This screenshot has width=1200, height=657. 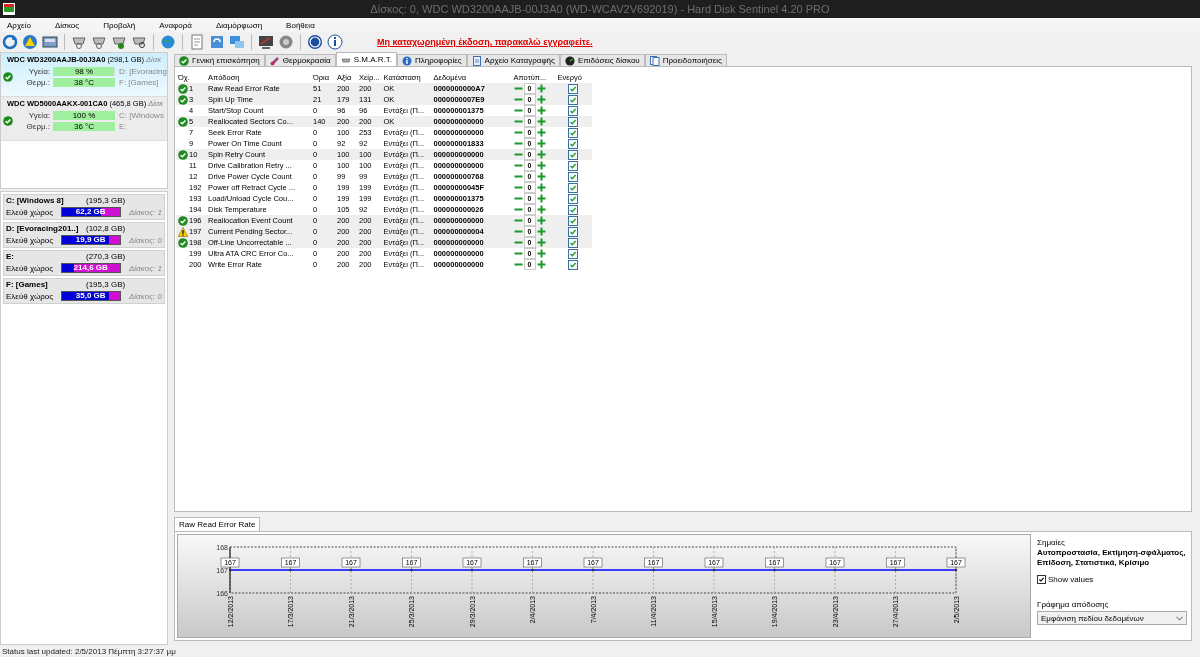 What do you see at coordinates (90, 240) in the screenshot?
I see `usage-bar: 19,9 GB` at bounding box center [90, 240].